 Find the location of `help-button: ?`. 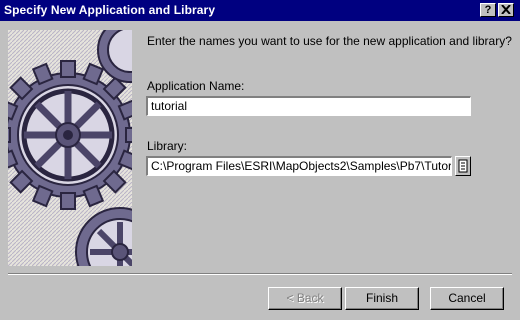

help-button: ? is located at coordinates (488, 10).